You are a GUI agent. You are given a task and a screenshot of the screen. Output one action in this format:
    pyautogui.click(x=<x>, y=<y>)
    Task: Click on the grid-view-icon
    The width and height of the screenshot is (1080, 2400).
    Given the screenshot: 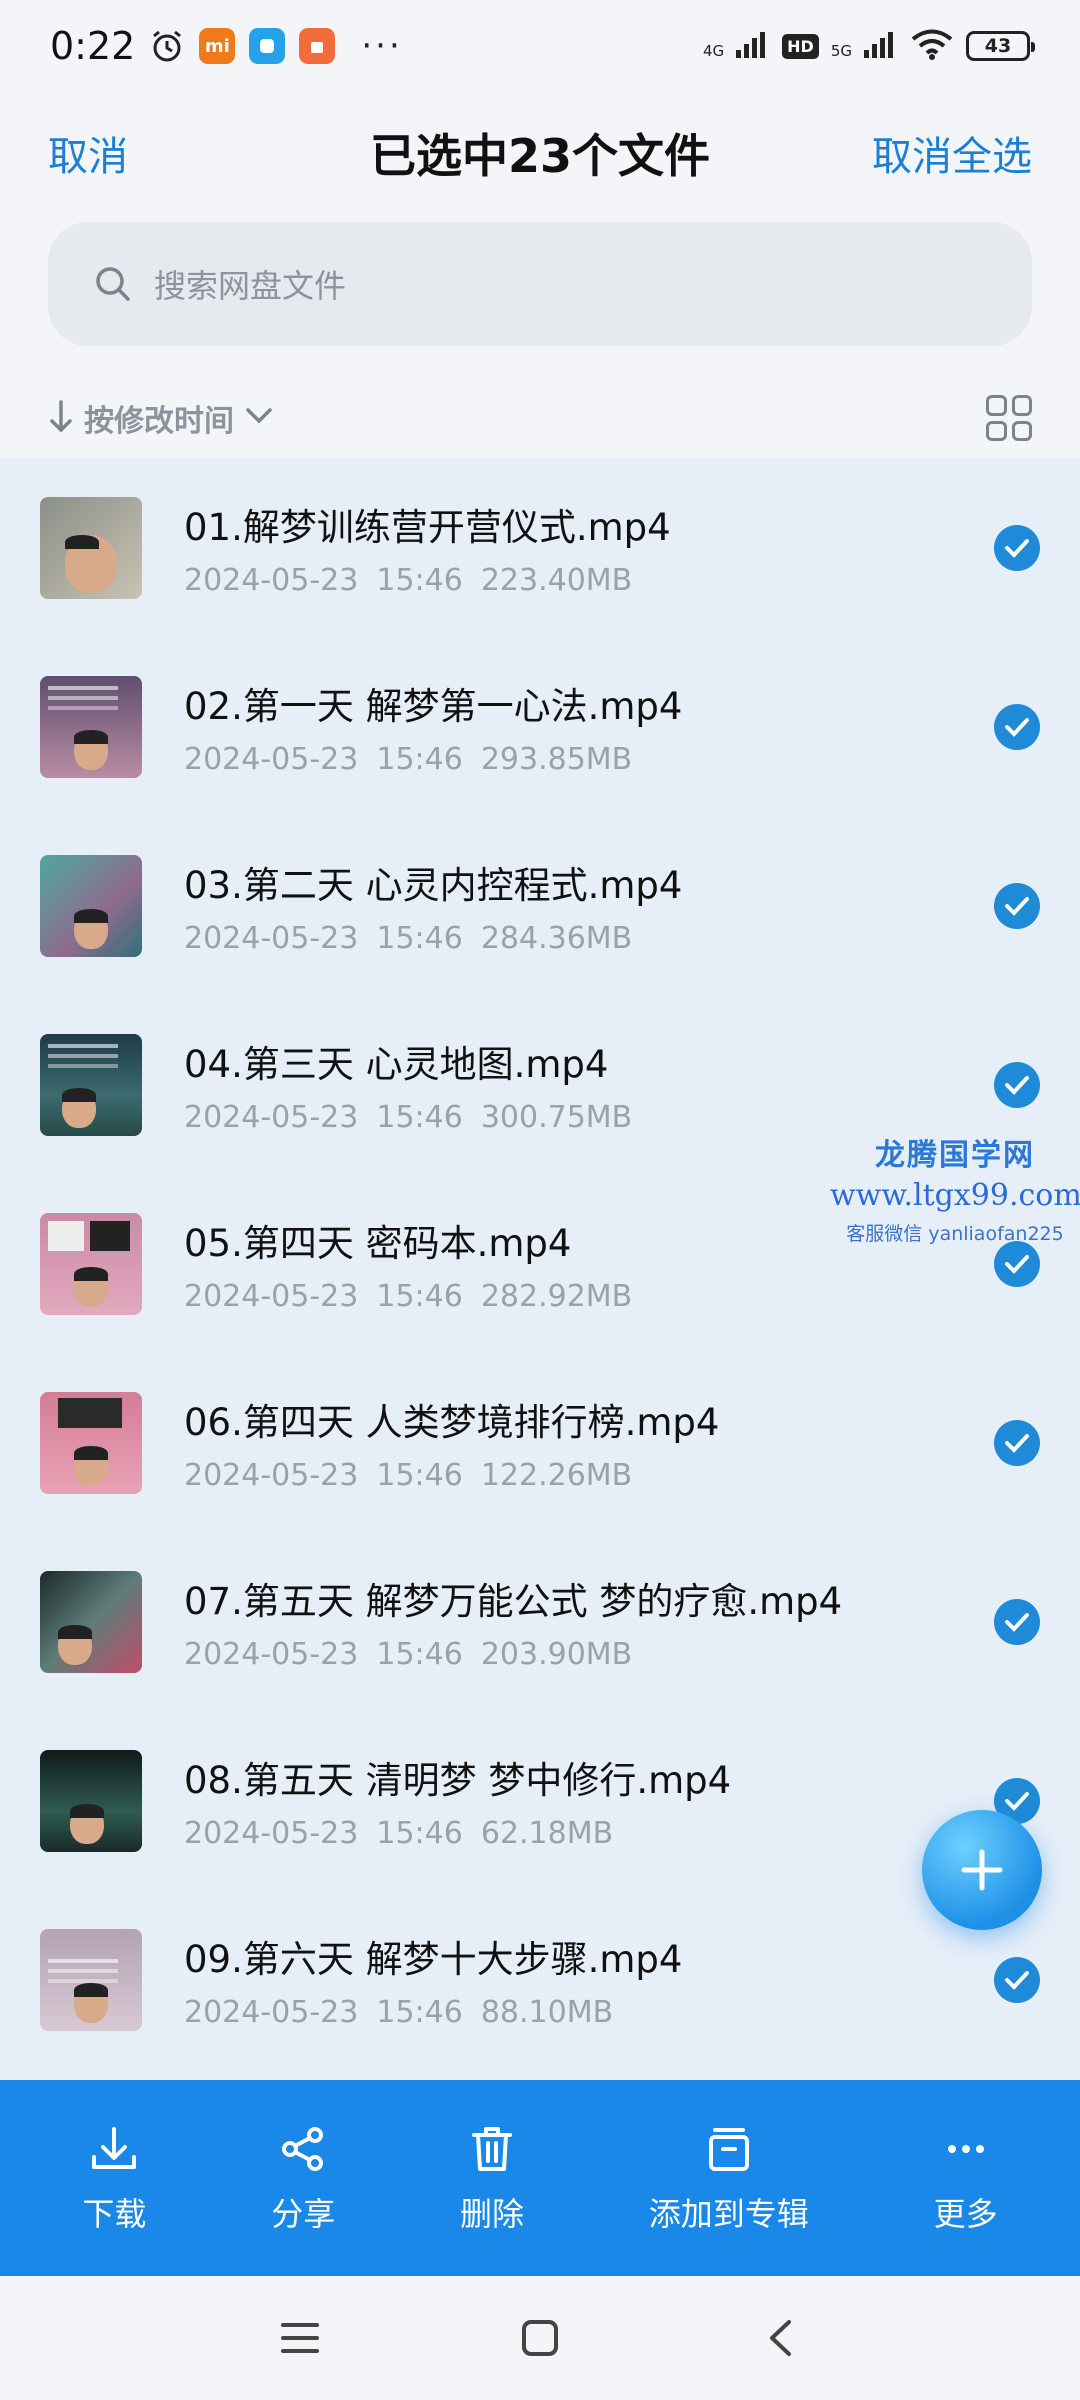 What is the action you would take?
    pyautogui.click(x=1009, y=418)
    